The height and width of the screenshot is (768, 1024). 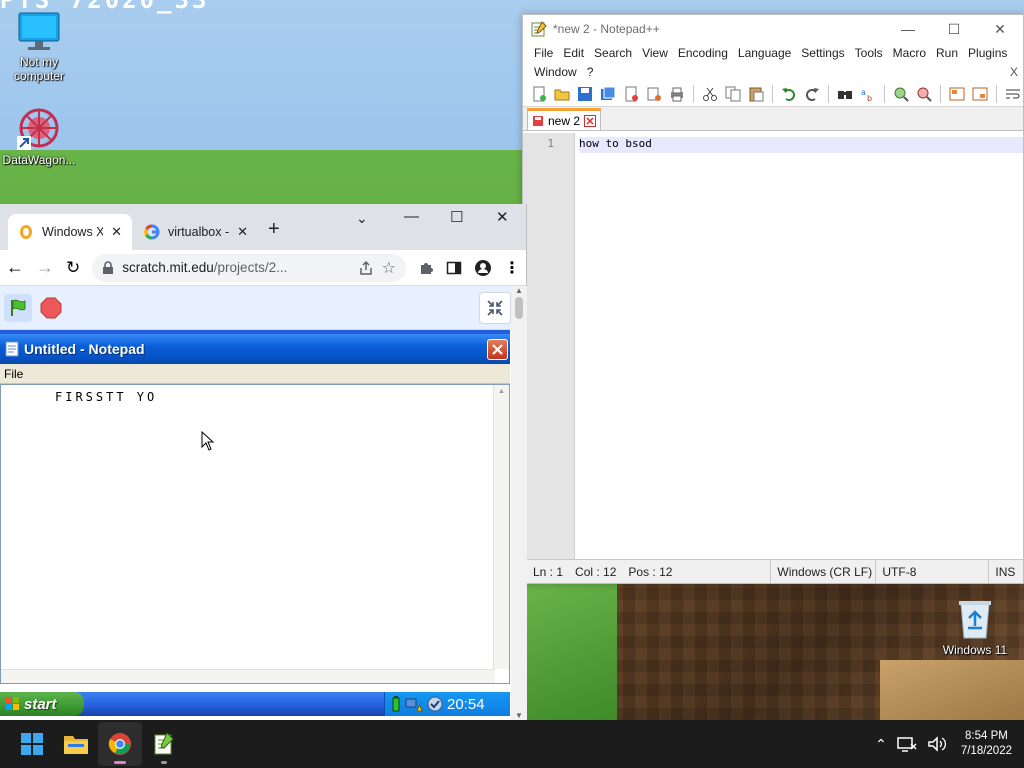 What do you see at coordinates (389, 268) in the screenshot?
I see `bookmark-star-icon: ☆` at bounding box center [389, 268].